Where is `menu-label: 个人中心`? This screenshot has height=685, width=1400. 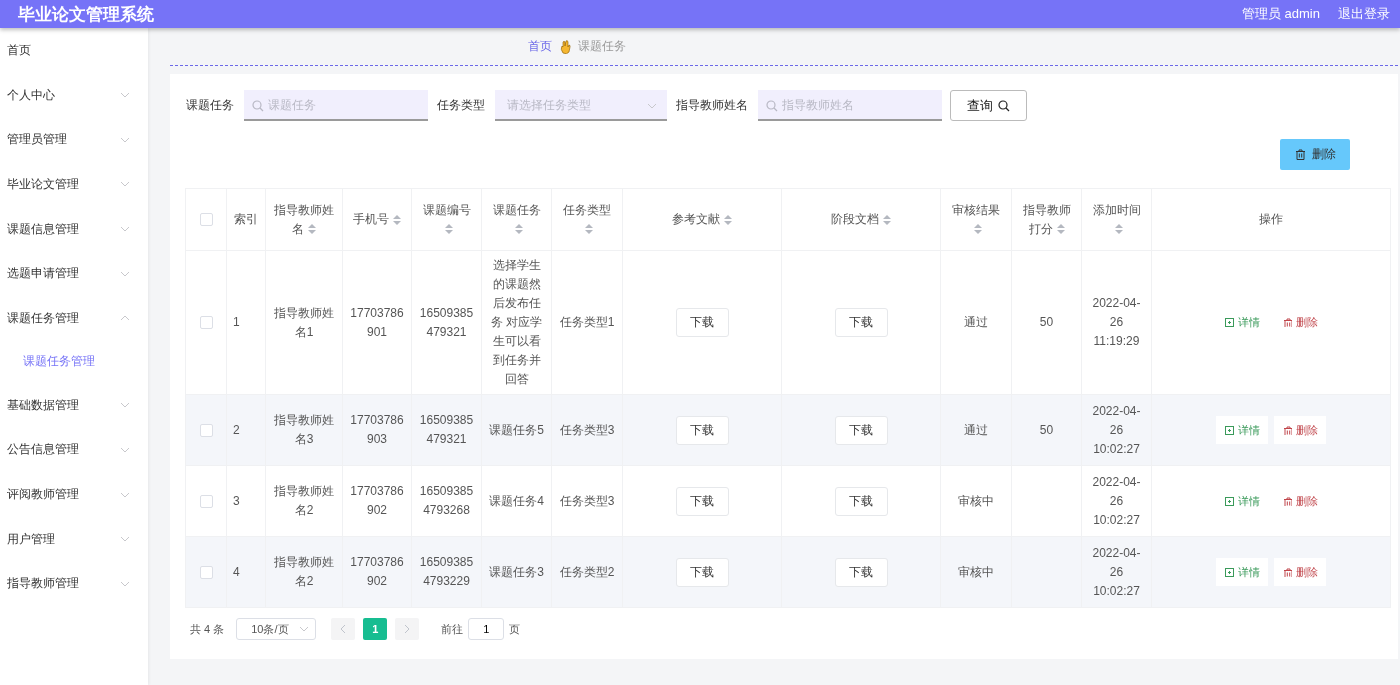
menu-label: 个人中心 is located at coordinates (31, 95).